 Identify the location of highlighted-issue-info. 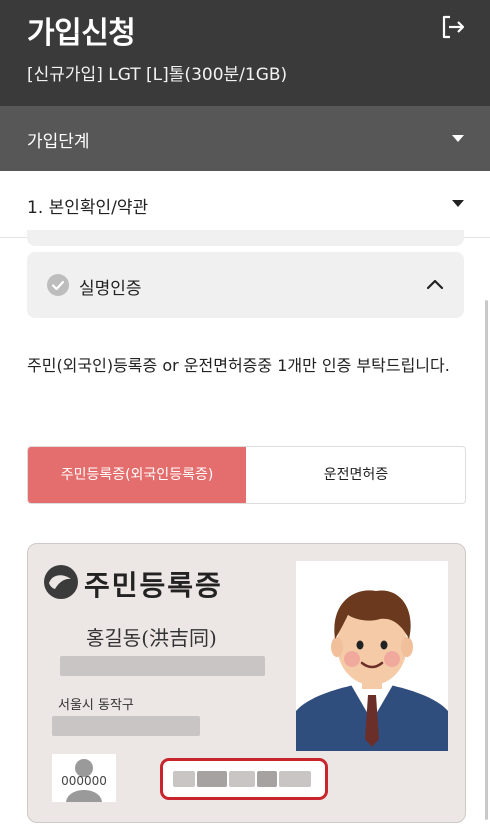
(244, 779).